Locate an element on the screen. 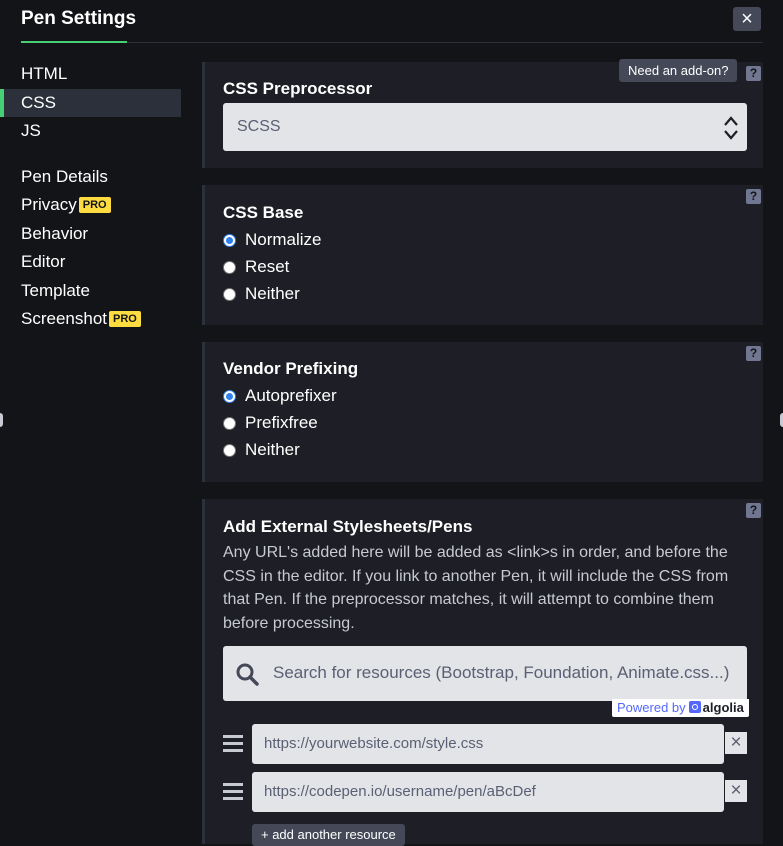  radio-label: Autoprefixer is located at coordinates (291, 395).